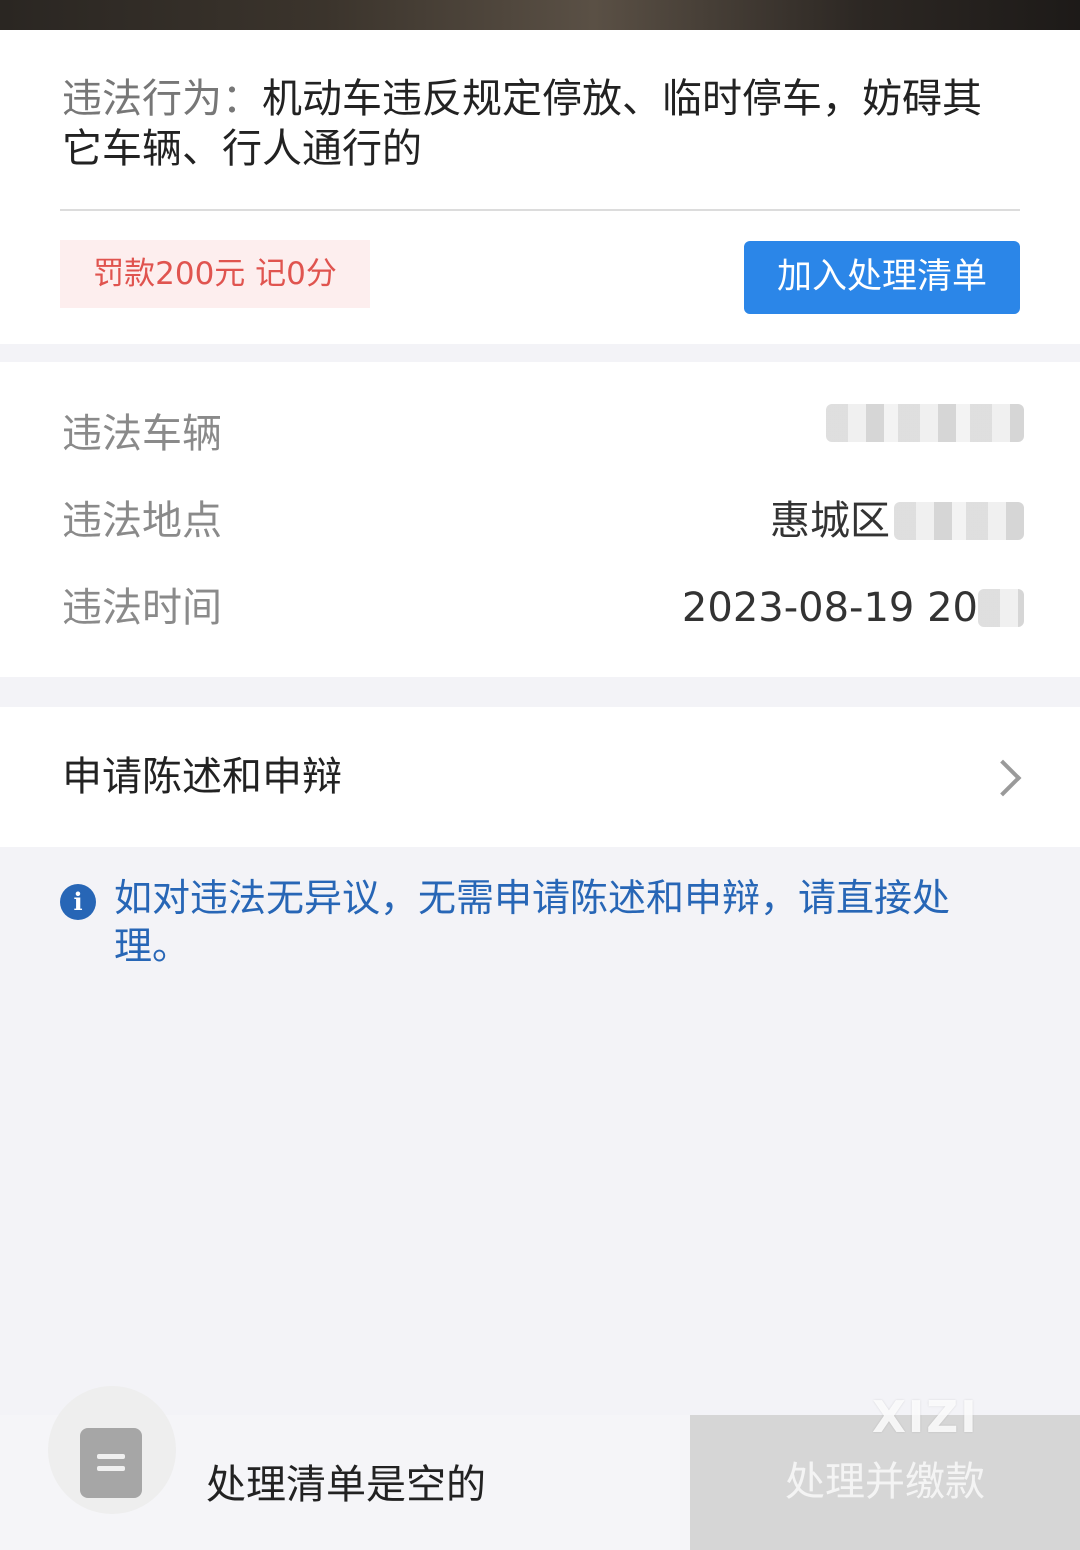 This screenshot has width=1080, height=1550. Describe the element at coordinates (830, 521) in the screenshot. I see `location-text: 惠城区` at that location.